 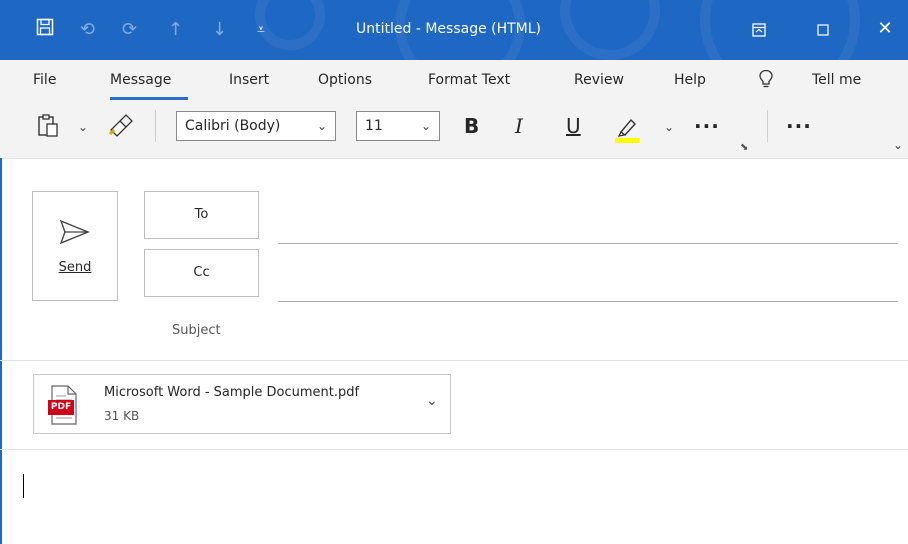 What do you see at coordinates (744, 147) in the screenshot?
I see `dialog-launcher-icon: ⬊` at bounding box center [744, 147].